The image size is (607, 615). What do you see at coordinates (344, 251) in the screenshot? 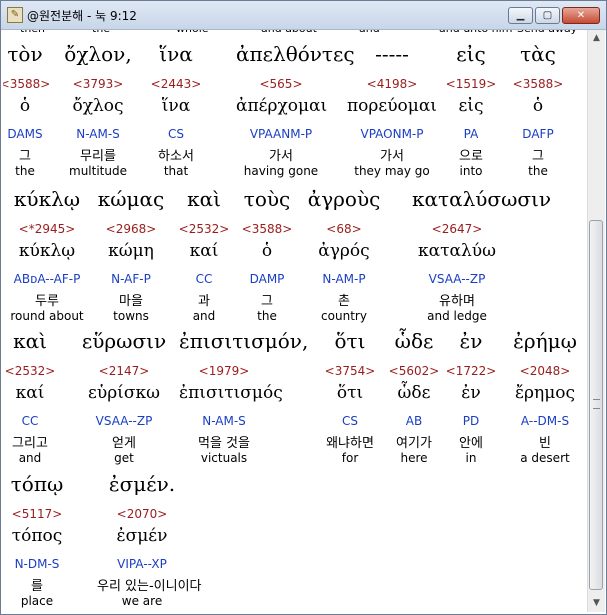
I see `lemma: ἀγρός` at bounding box center [344, 251].